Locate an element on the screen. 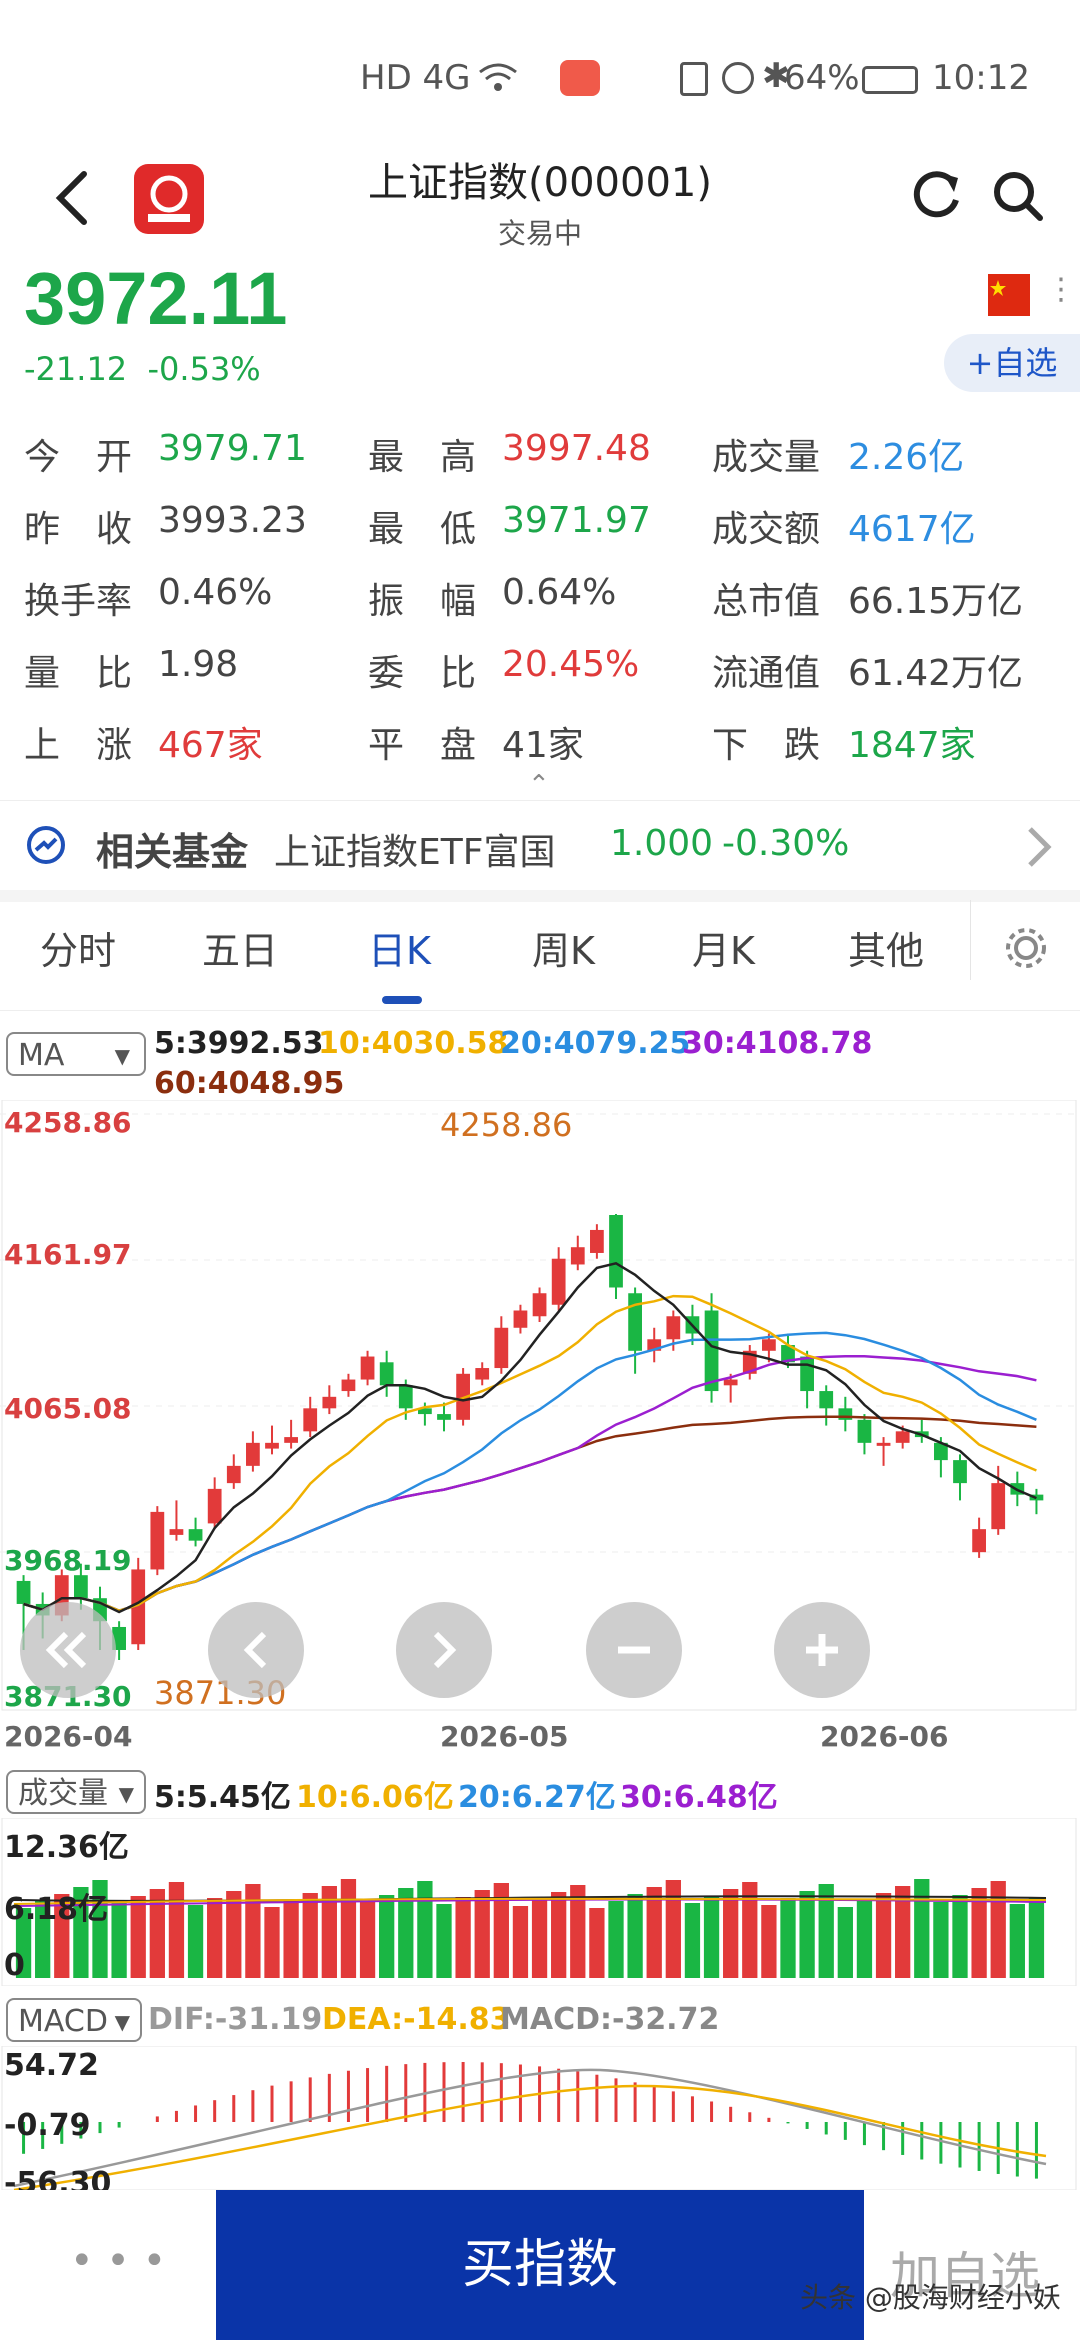  vol-y-mid: 6.18亿 is located at coordinates (56, 1909).